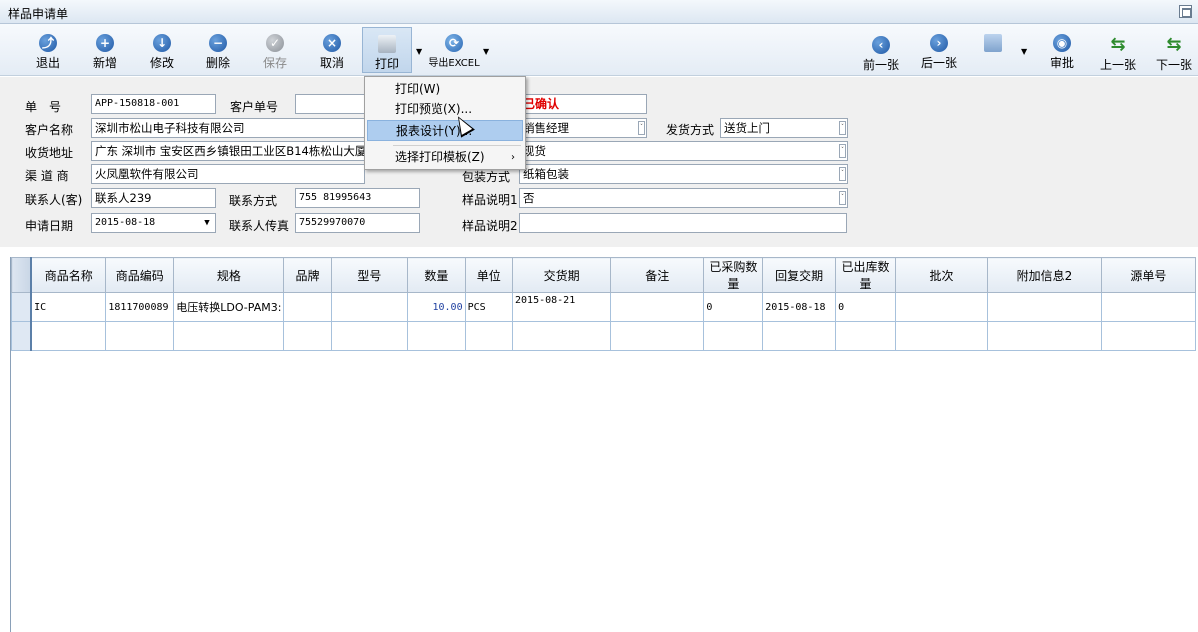  I want to click on delete-button: − 删除, so click(218, 50).